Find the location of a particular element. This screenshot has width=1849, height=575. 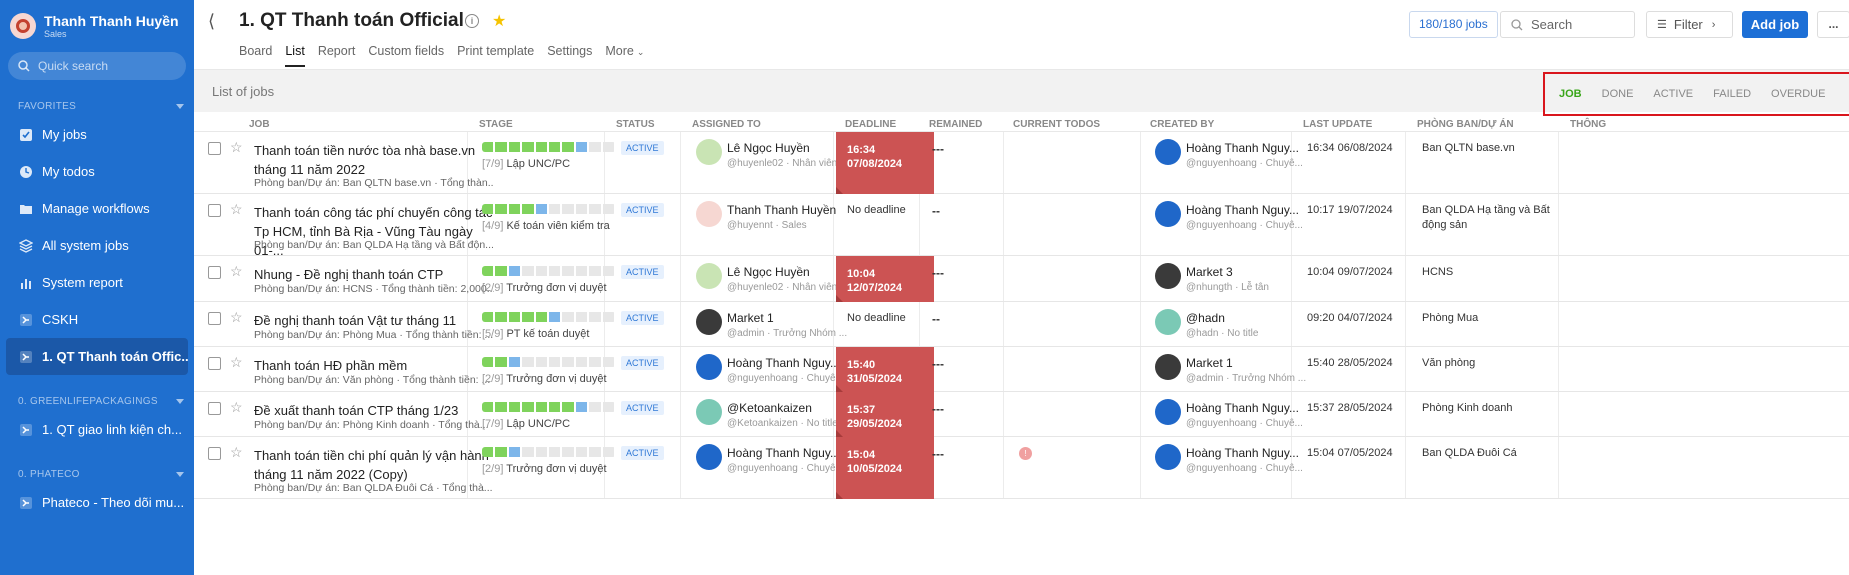

sidebar-item-4: All system jobs is located at coordinates (97, 245).